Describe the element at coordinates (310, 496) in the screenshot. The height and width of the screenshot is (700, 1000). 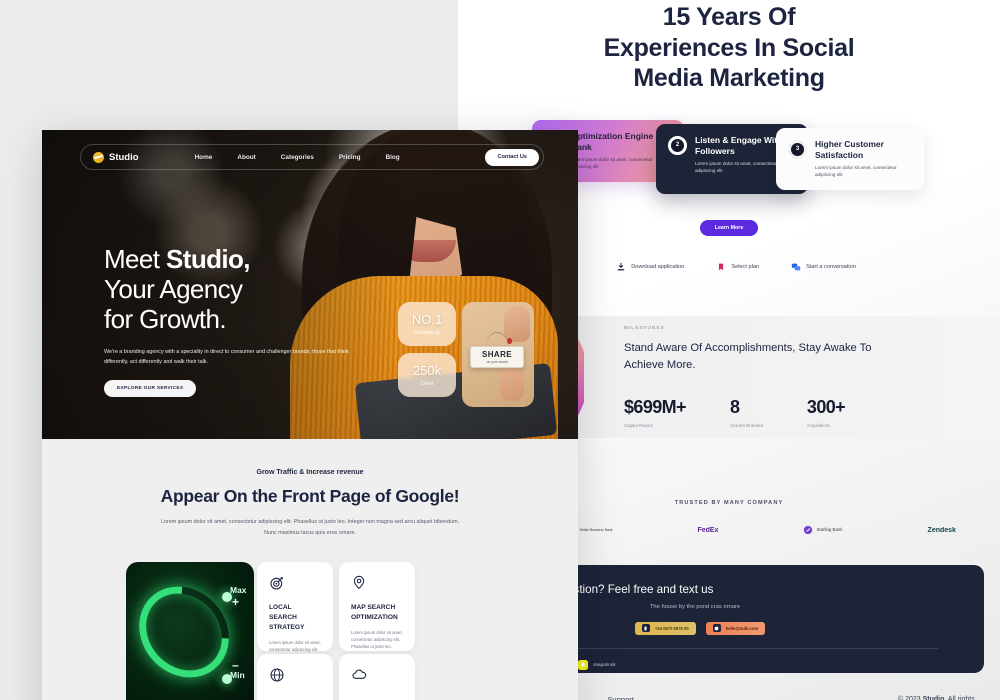
I see `section-heading: Appear On the Front Page of Google!` at that location.